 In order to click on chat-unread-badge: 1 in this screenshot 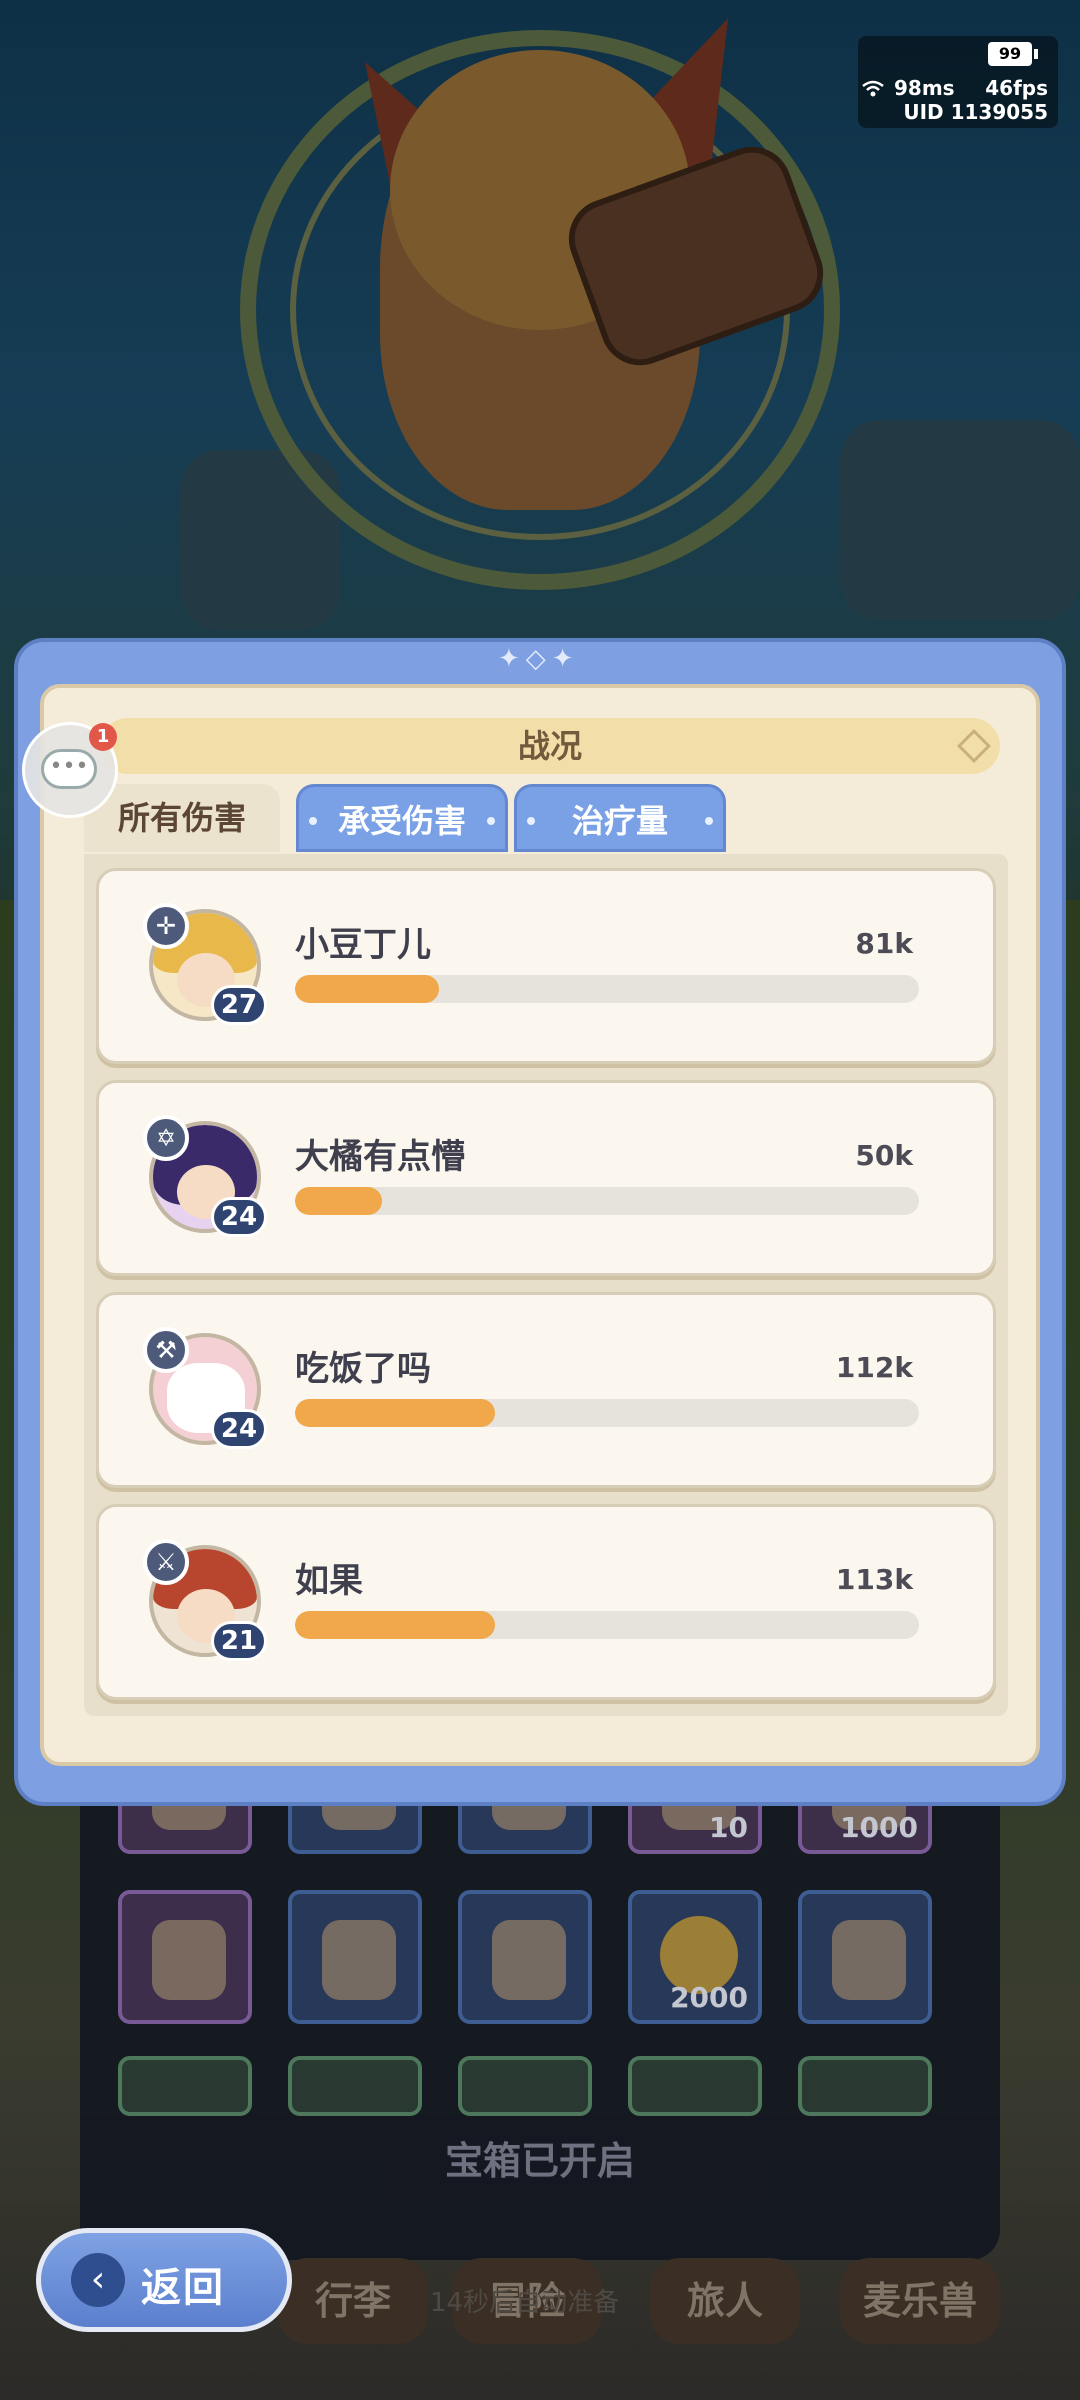, I will do `click(103, 737)`.